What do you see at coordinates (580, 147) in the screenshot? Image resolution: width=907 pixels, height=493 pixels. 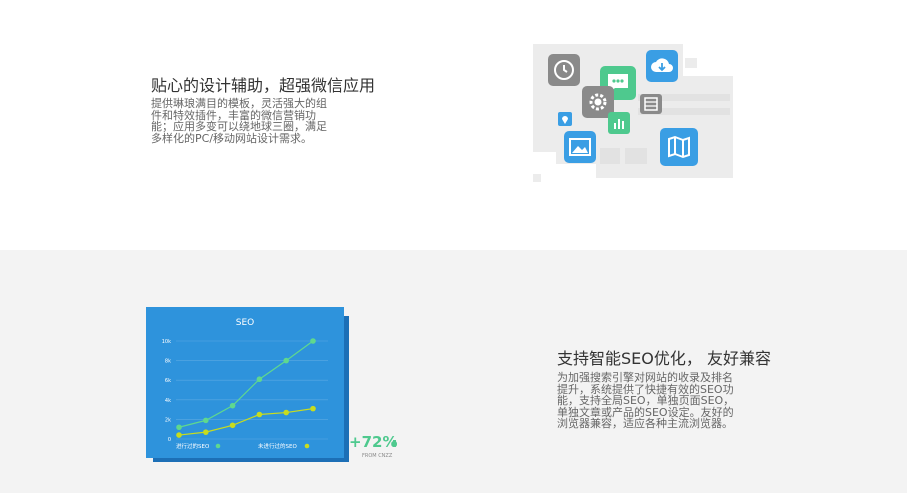 I see `image-icon` at bounding box center [580, 147].